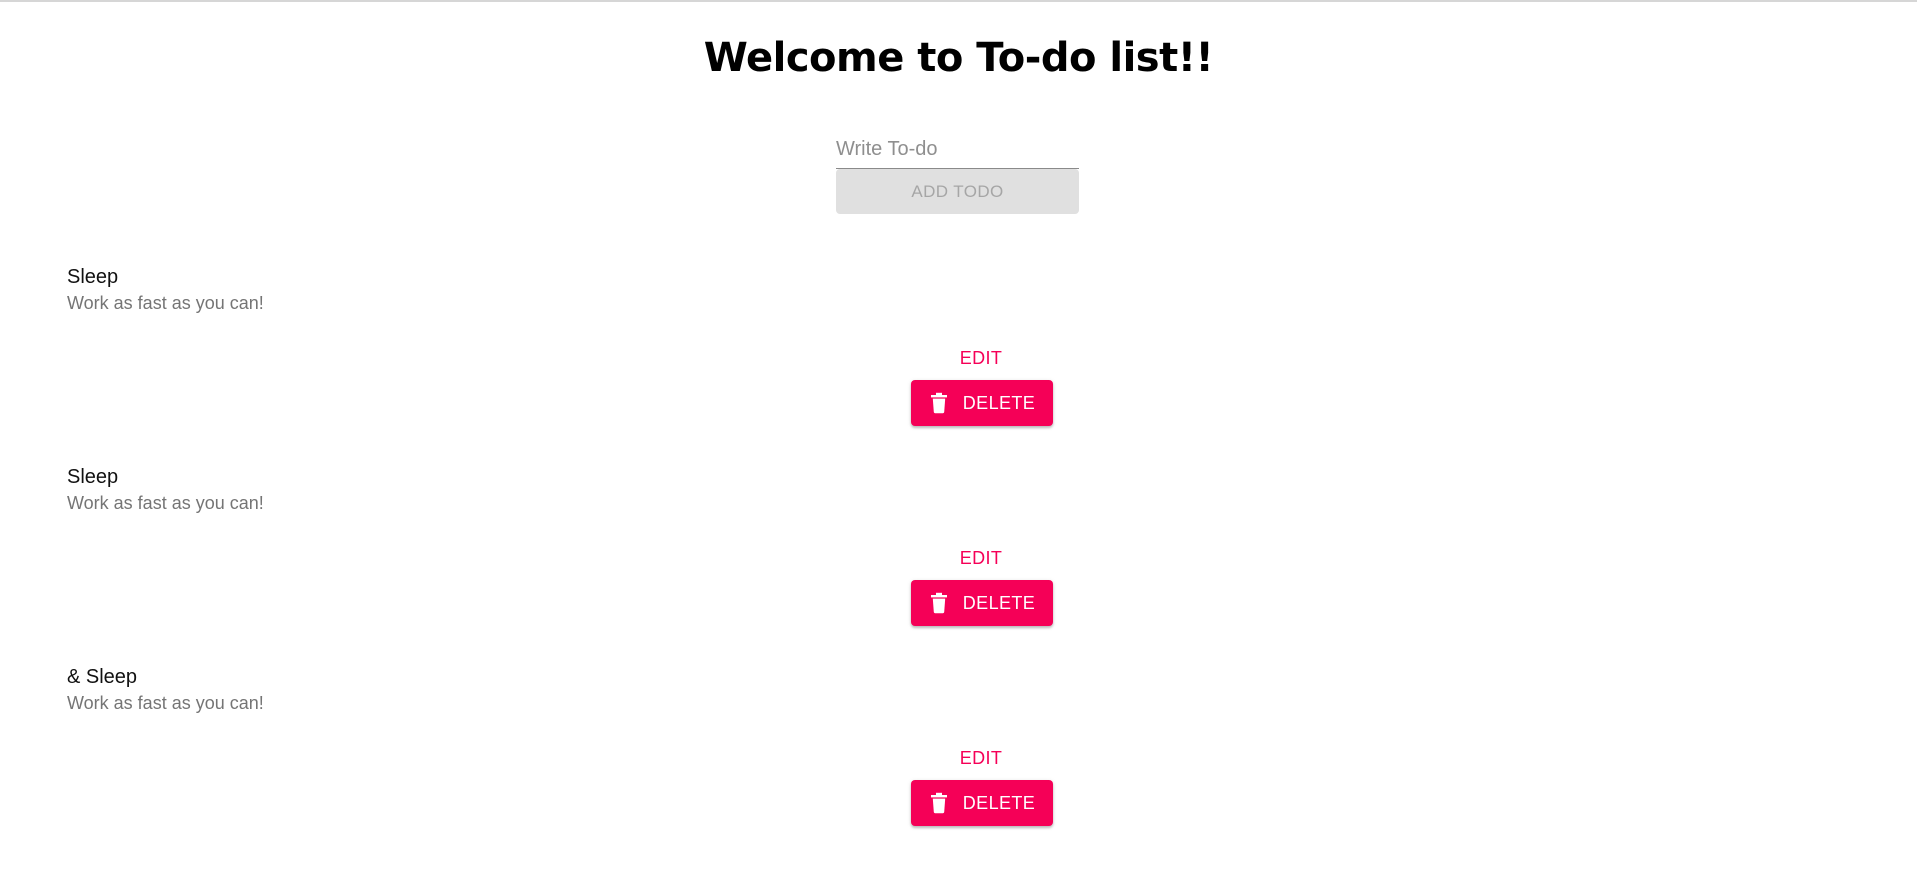 The width and height of the screenshot is (1917, 896). I want to click on add-todo-button: ADD TODO, so click(957, 191).